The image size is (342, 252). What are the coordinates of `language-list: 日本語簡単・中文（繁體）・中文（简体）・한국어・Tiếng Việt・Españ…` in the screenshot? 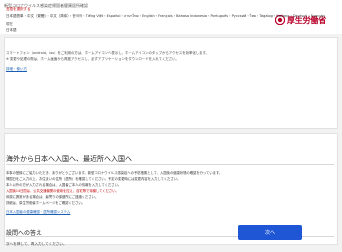 It's located at (166, 16).